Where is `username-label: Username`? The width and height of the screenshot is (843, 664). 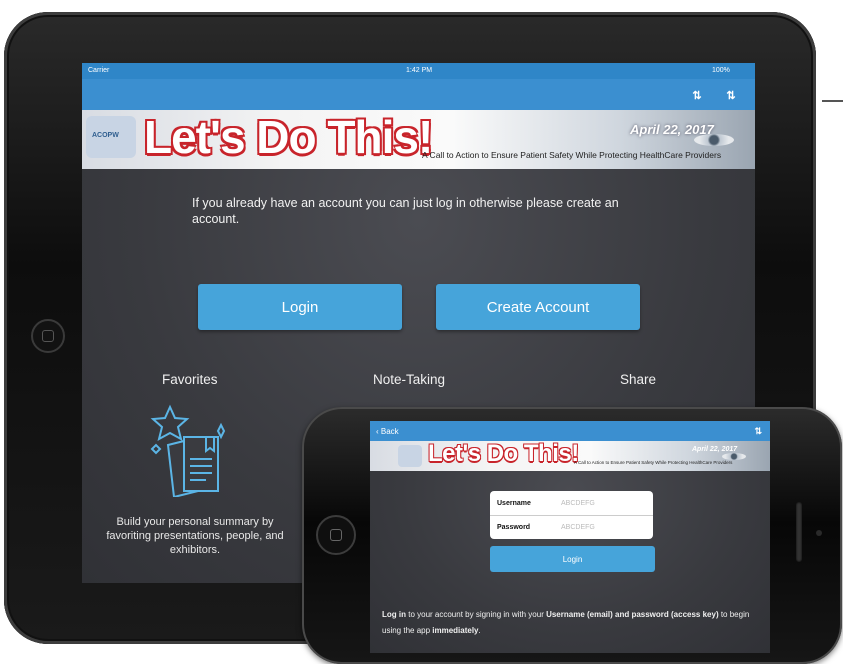
username-label: Username is located at coordinates (514, 503).